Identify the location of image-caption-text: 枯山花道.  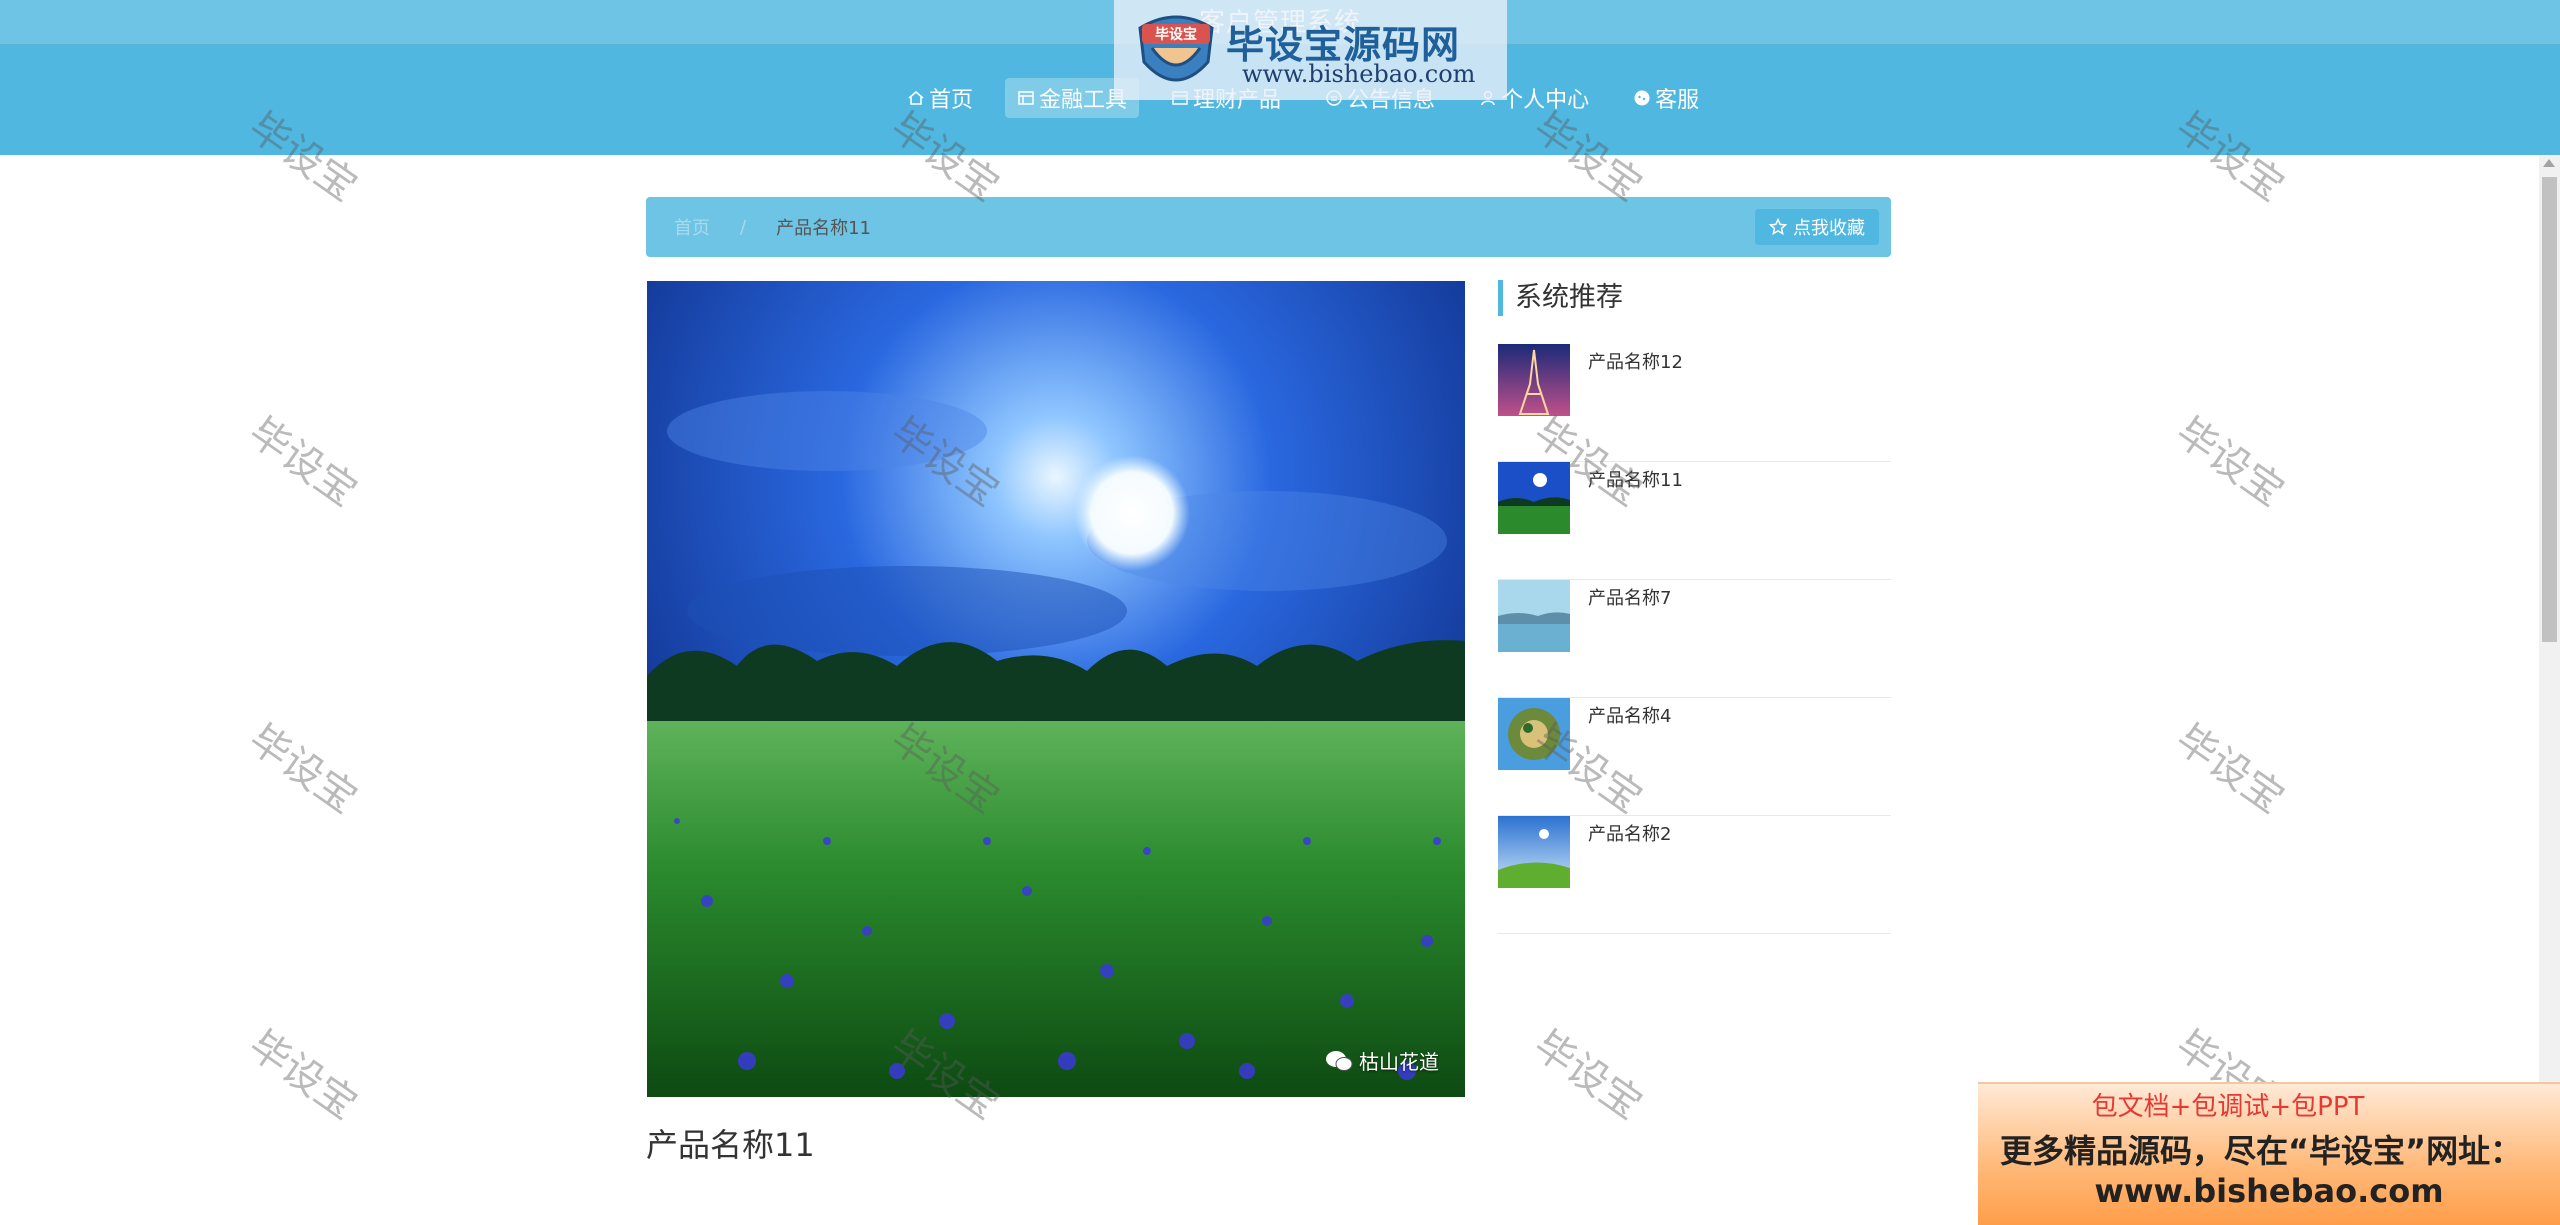
(1399, 1062).